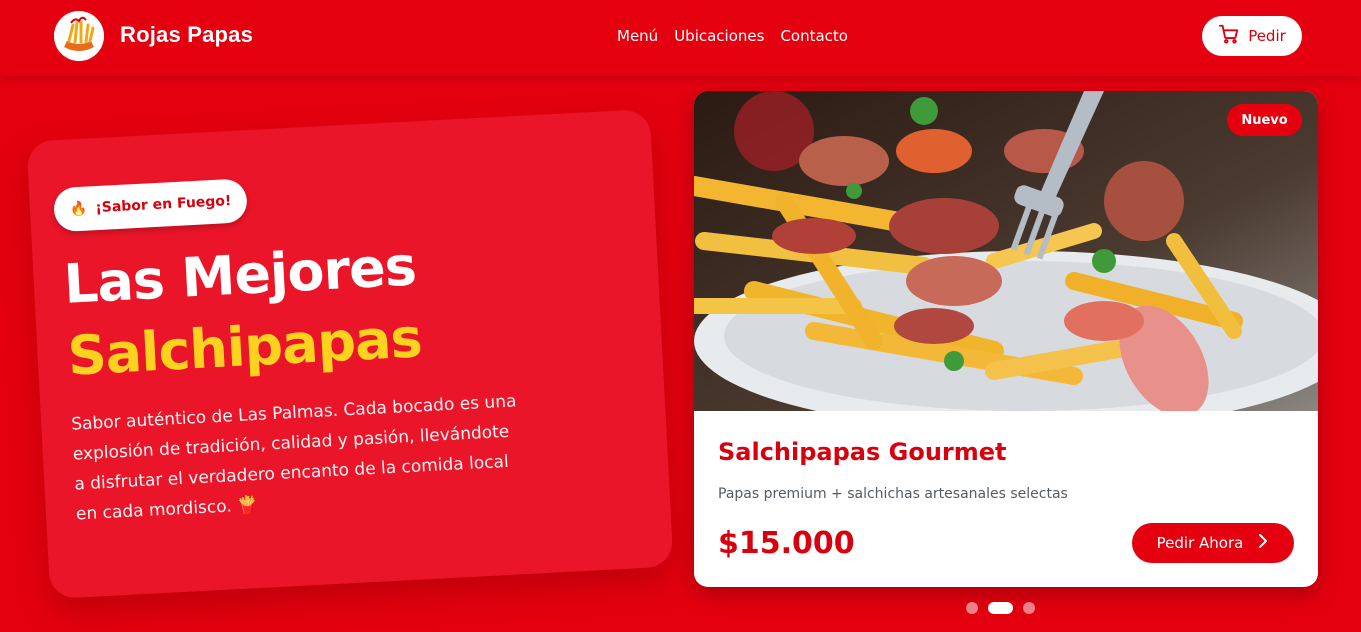  I want to click on new-badge: Nuevo, so click(1264, 120).